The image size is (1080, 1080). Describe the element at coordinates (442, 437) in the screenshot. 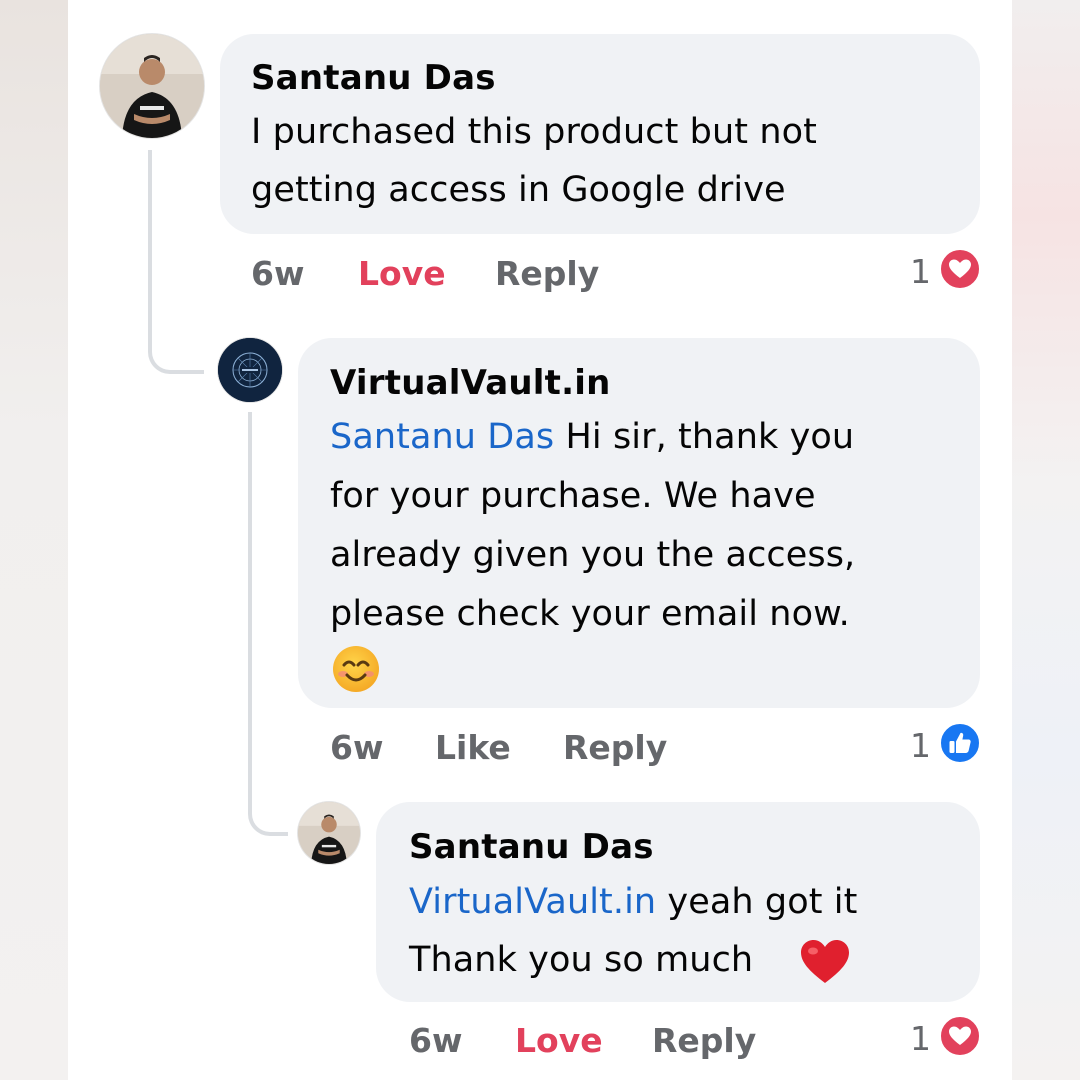

I see `mention-link: Santanu Das` at that location.